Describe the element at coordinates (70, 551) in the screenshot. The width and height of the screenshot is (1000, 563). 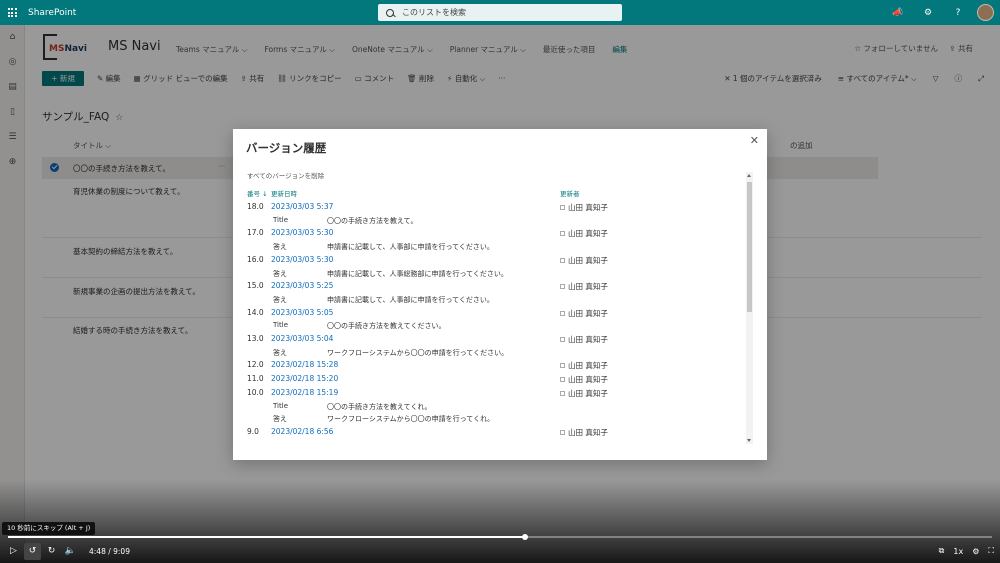
I see `volume-icon: 🔈` at that location.